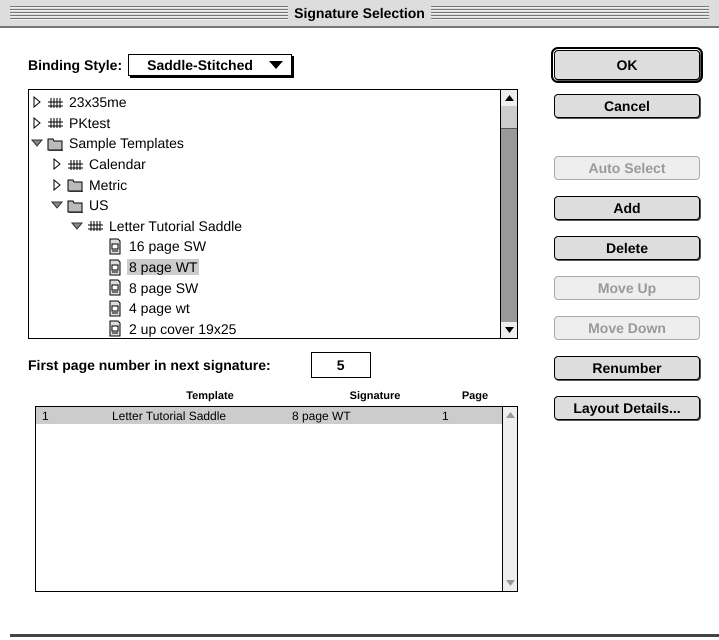  Describe the element at coordinates (322, 415) in the screenshot. I see `table-cell-text: 8 page WT` at that location.